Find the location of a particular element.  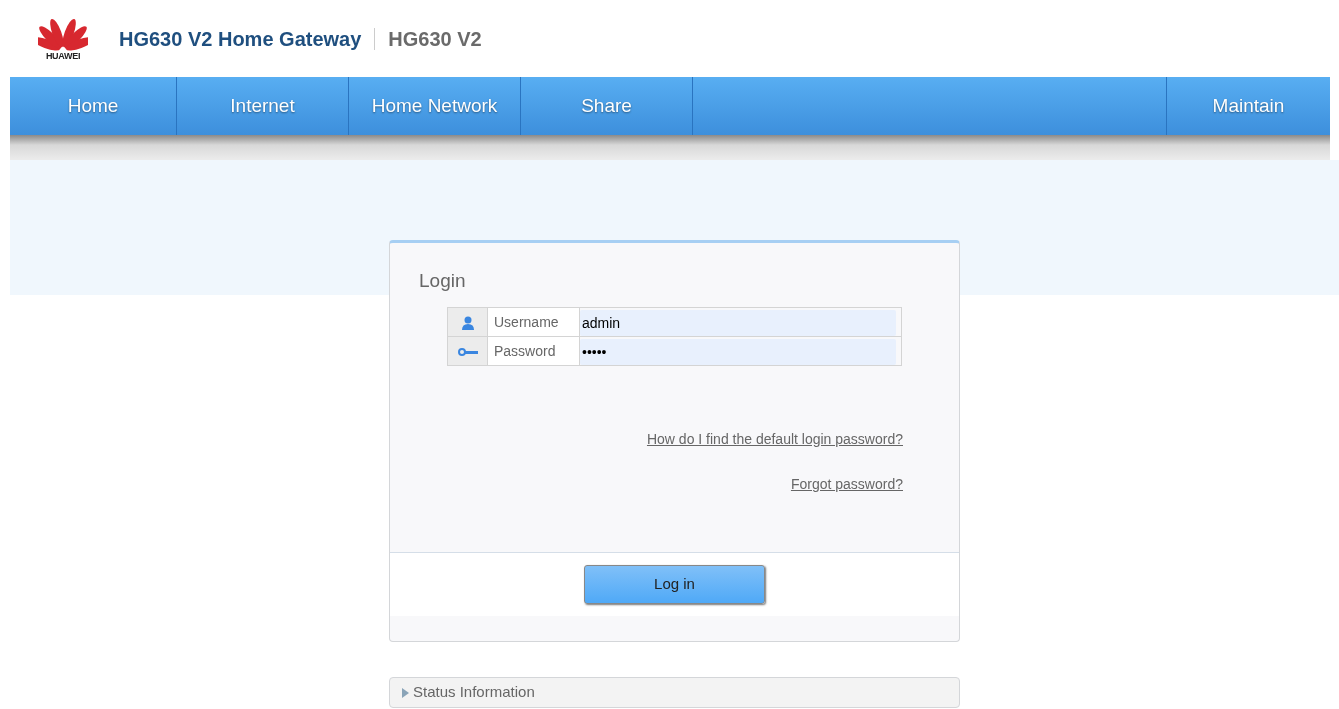

help-link: Forgot password? is located at coordinates (846, 484).